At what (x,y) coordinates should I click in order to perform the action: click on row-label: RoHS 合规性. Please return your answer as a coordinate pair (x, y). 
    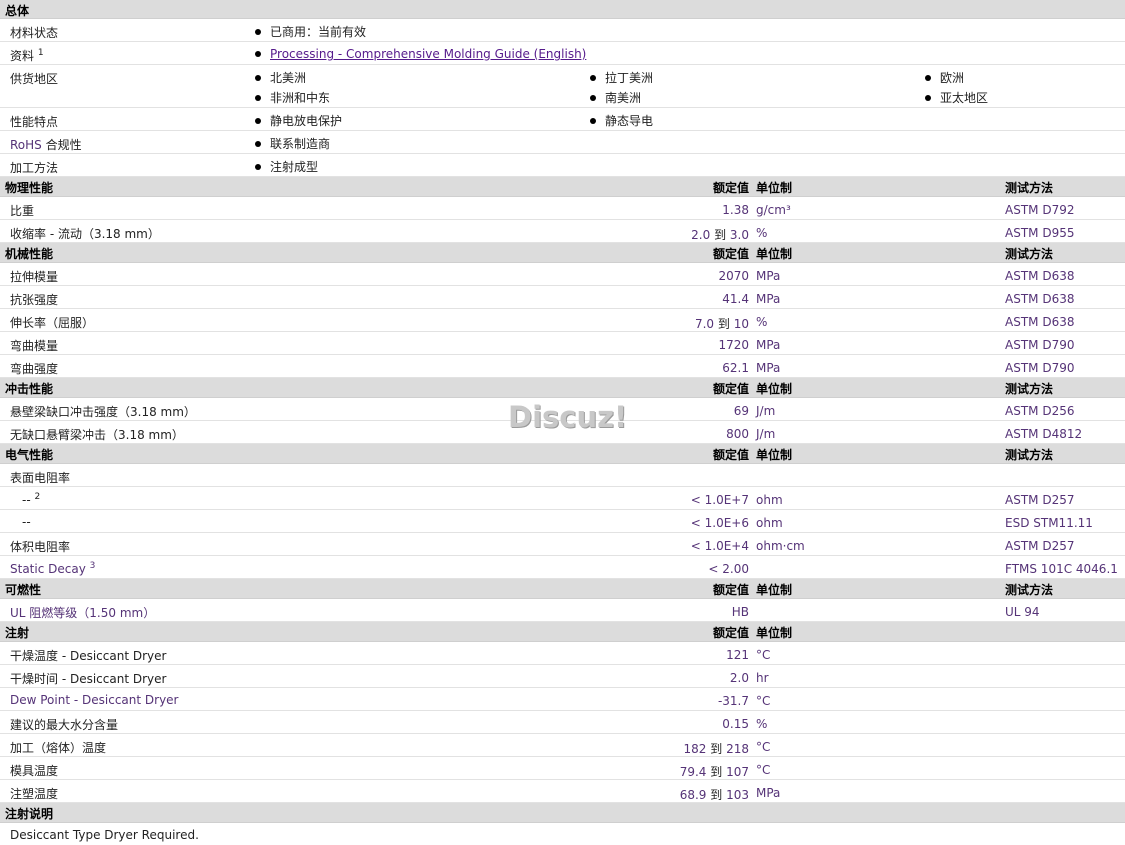
    Looking at the image, I should click on (46, 145).